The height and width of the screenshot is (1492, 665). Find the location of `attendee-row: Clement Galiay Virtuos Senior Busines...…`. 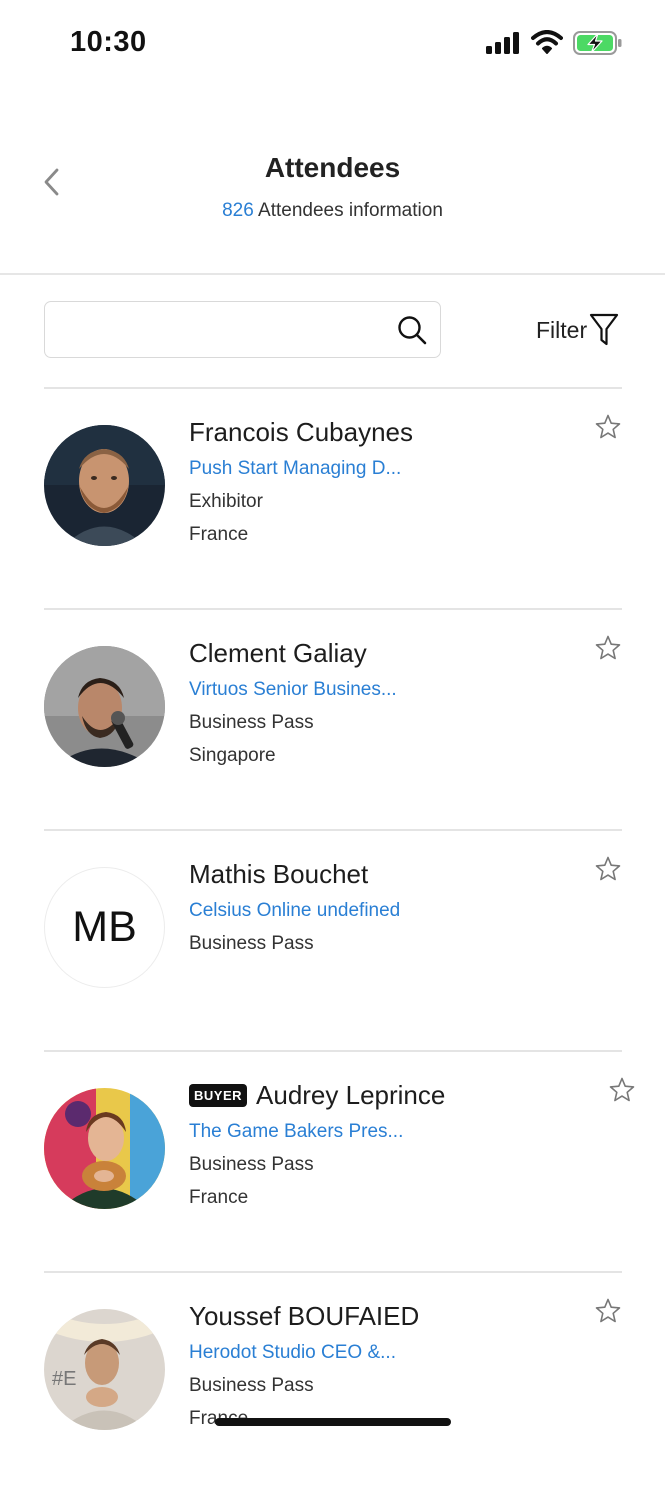

attendee-row: Clement Galiay Virtuos Senior Busines...… is located at coordinates (333, 718).